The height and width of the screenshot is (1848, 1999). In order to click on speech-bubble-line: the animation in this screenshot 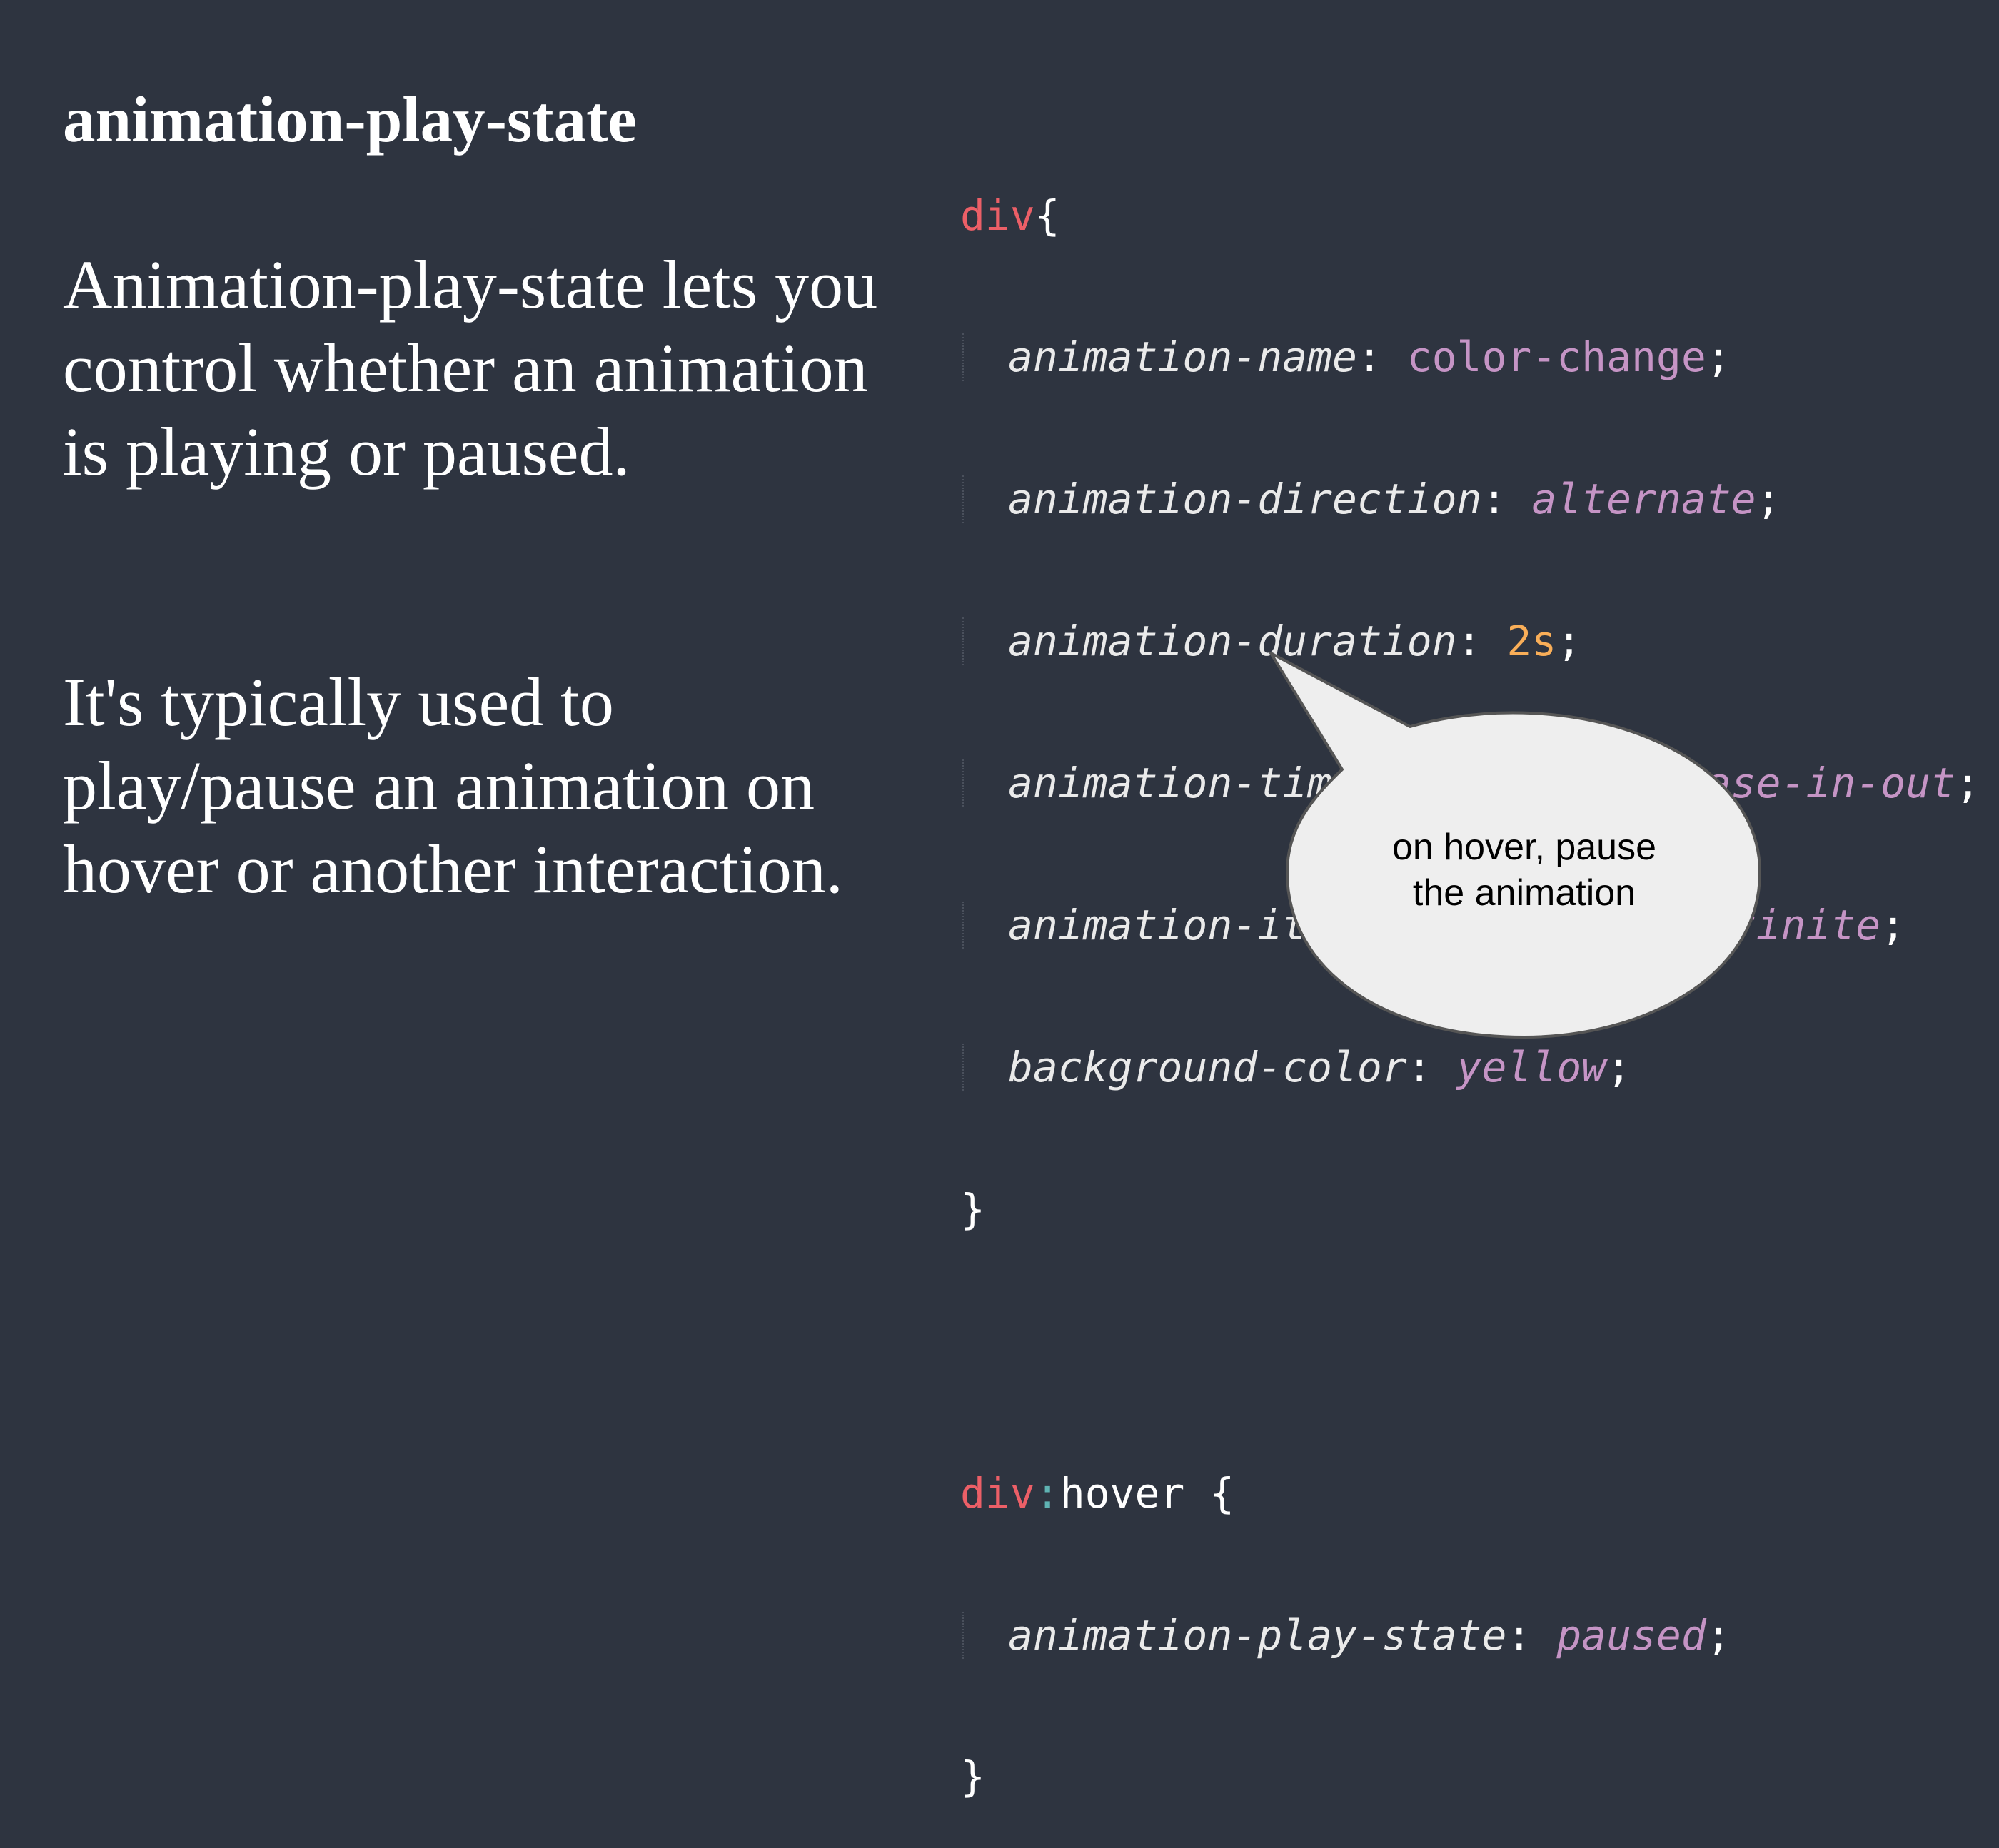, I will do `click(1524, 893)`.